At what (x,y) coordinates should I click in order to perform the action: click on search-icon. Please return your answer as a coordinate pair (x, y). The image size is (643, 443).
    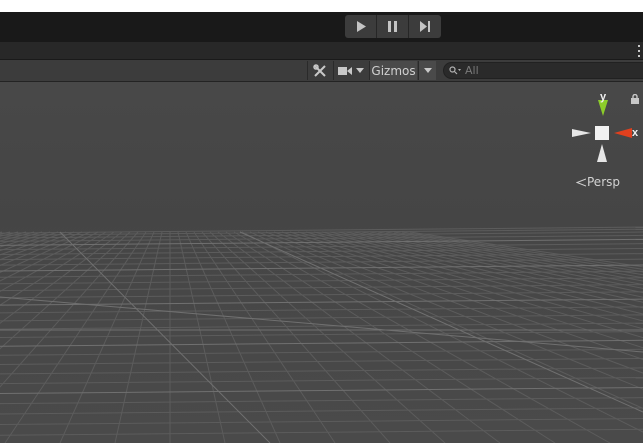
    Looking at the image, I should click on (455, 70).